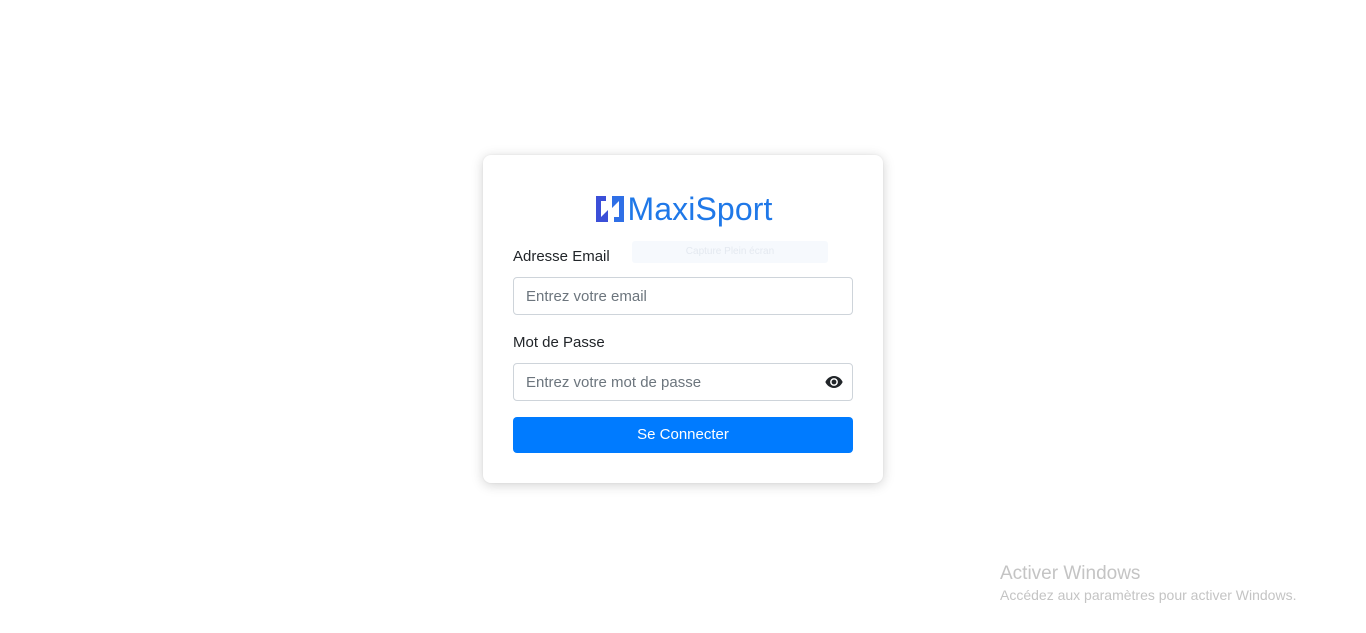 The image size is (1366, 633). Describe the element at coordinates (834, 382) in the screenshot. I see `eye-icon` at that location.